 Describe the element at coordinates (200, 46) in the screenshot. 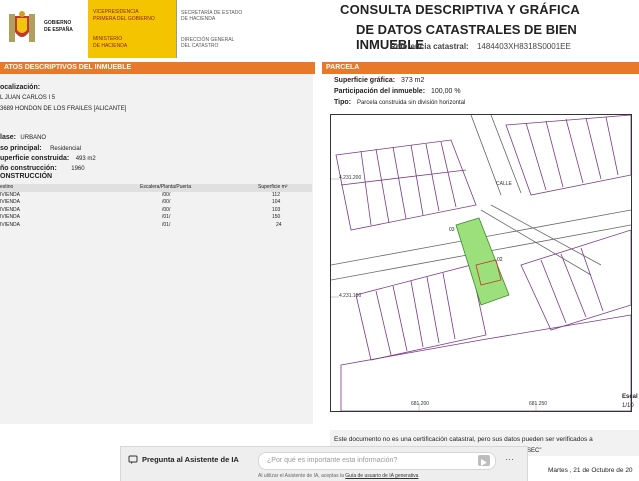

I see `dir-line2: DEL CATASTRO` at that location.